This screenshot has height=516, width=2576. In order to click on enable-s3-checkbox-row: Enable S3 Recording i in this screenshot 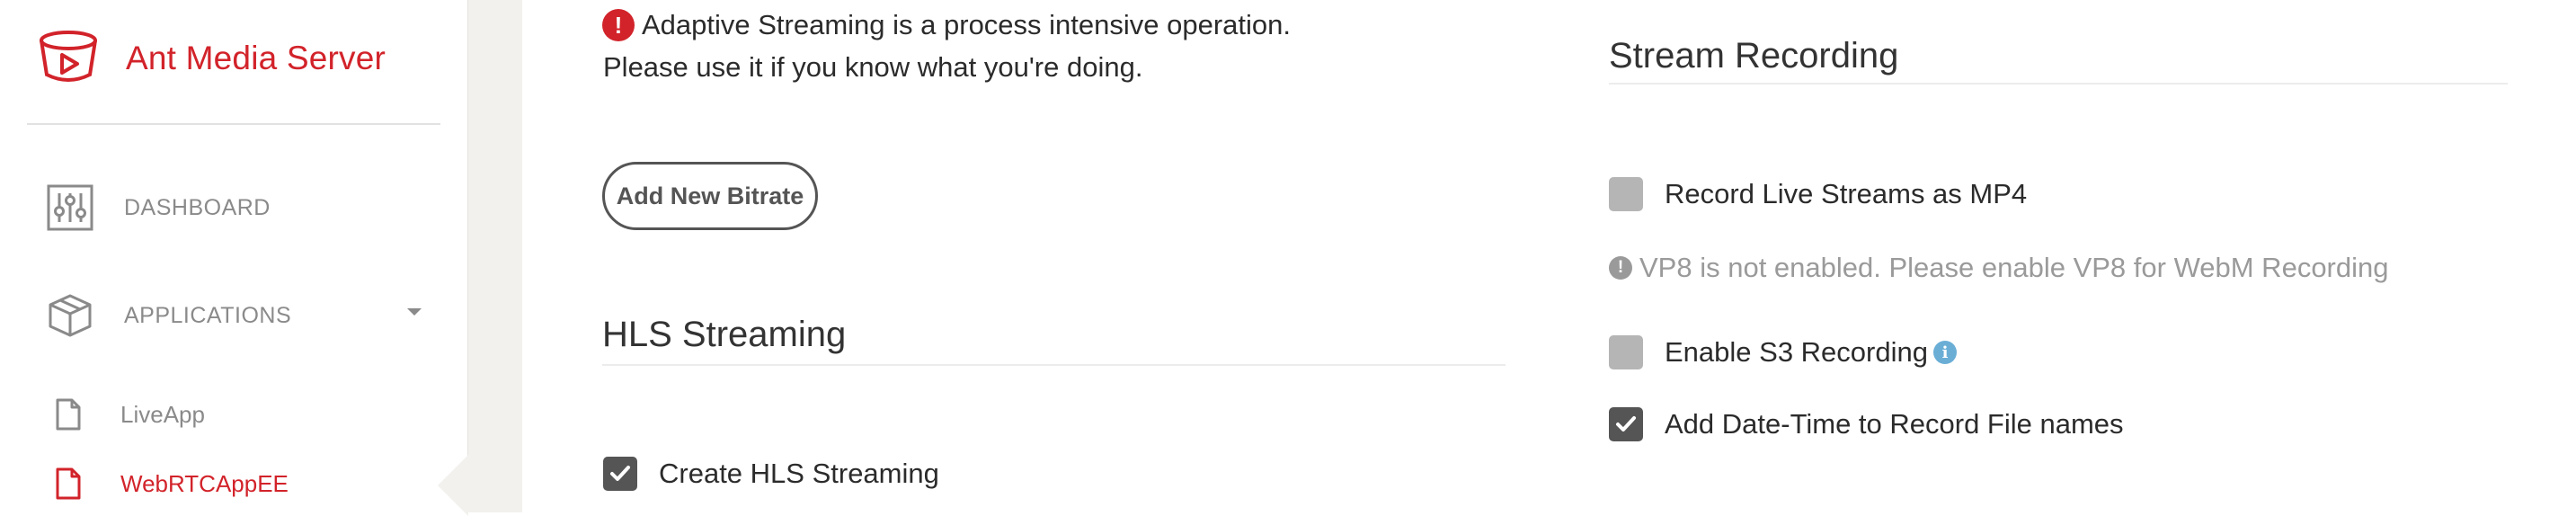, I will do `click(1783, 352)`.